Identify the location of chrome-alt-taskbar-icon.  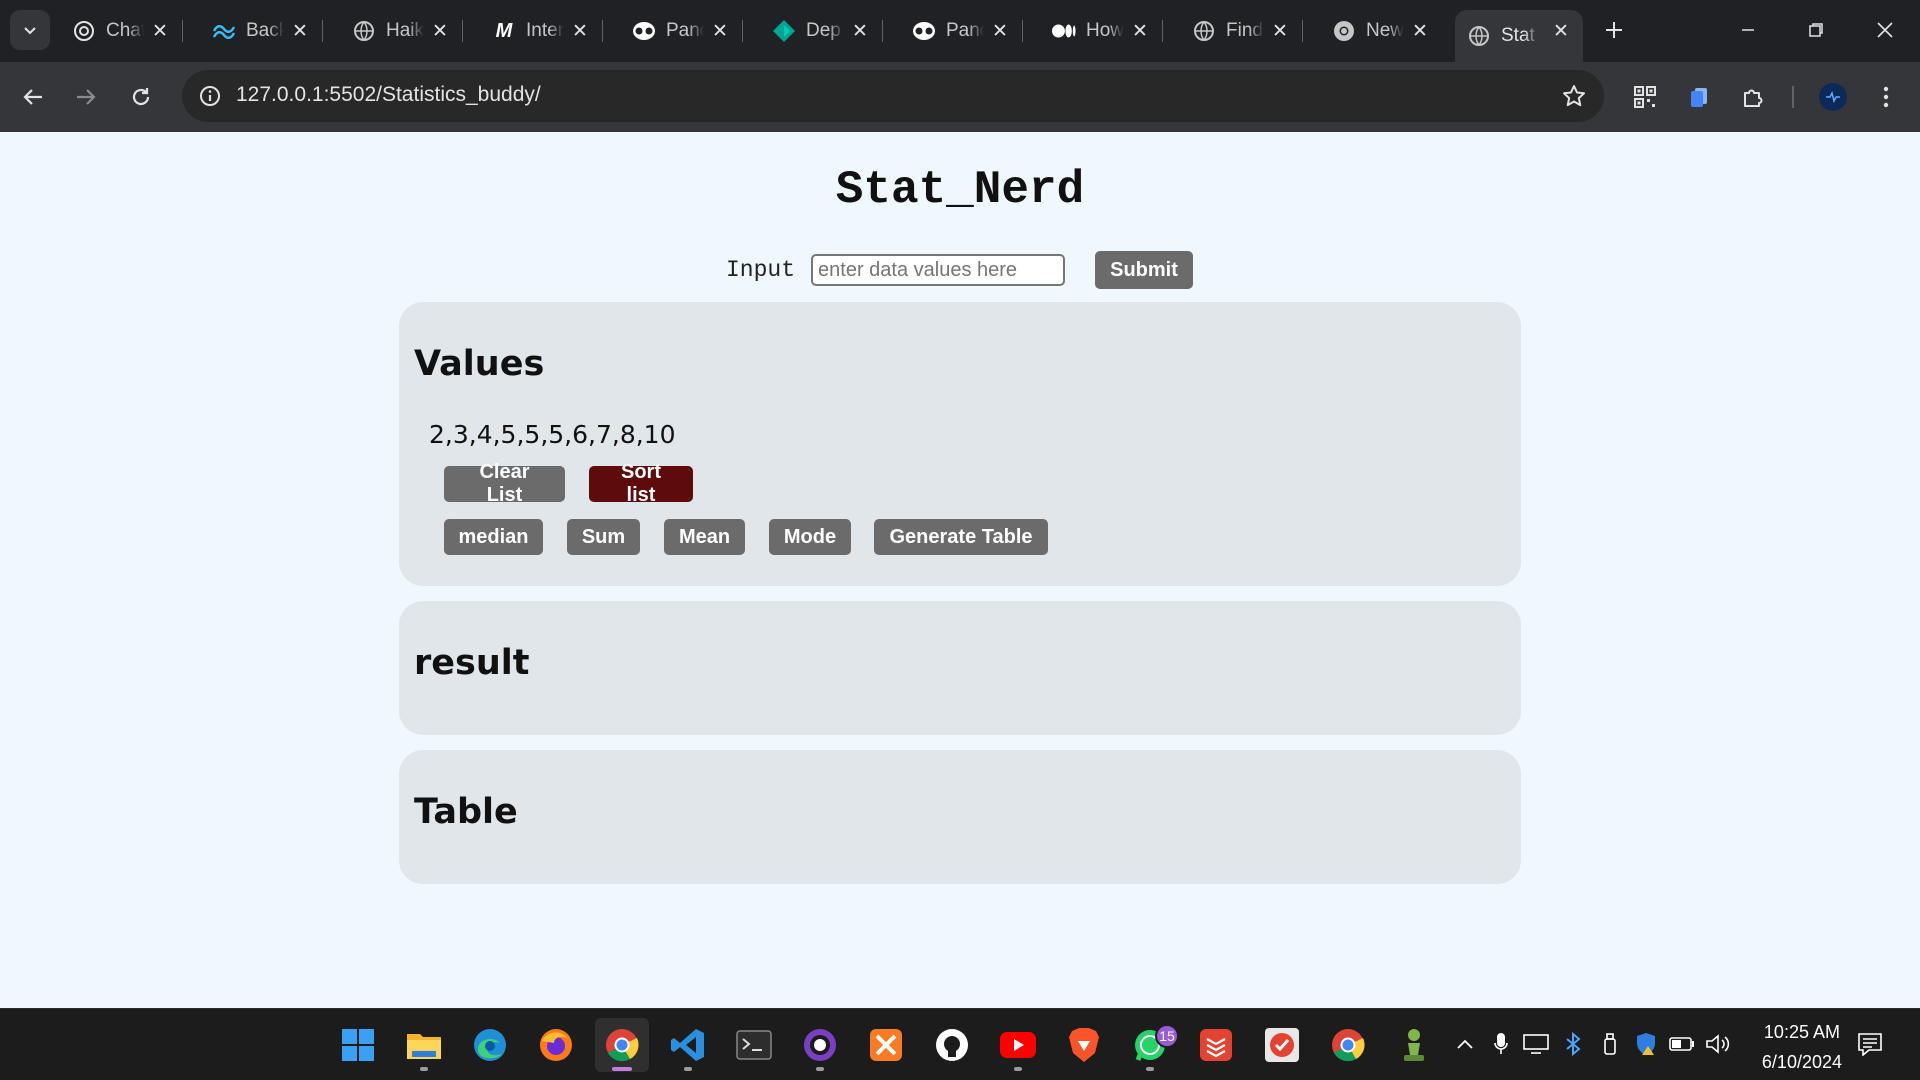
(1348, 1045).